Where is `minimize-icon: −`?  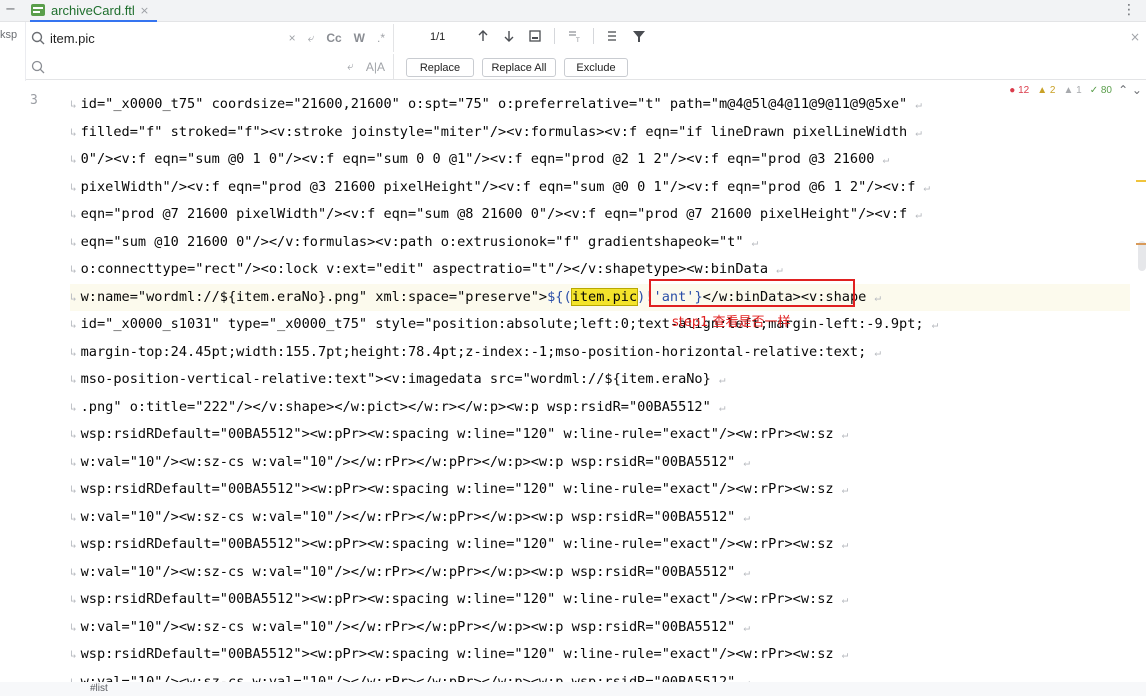
minimize-icon: − is located at coordinates (10, 9).